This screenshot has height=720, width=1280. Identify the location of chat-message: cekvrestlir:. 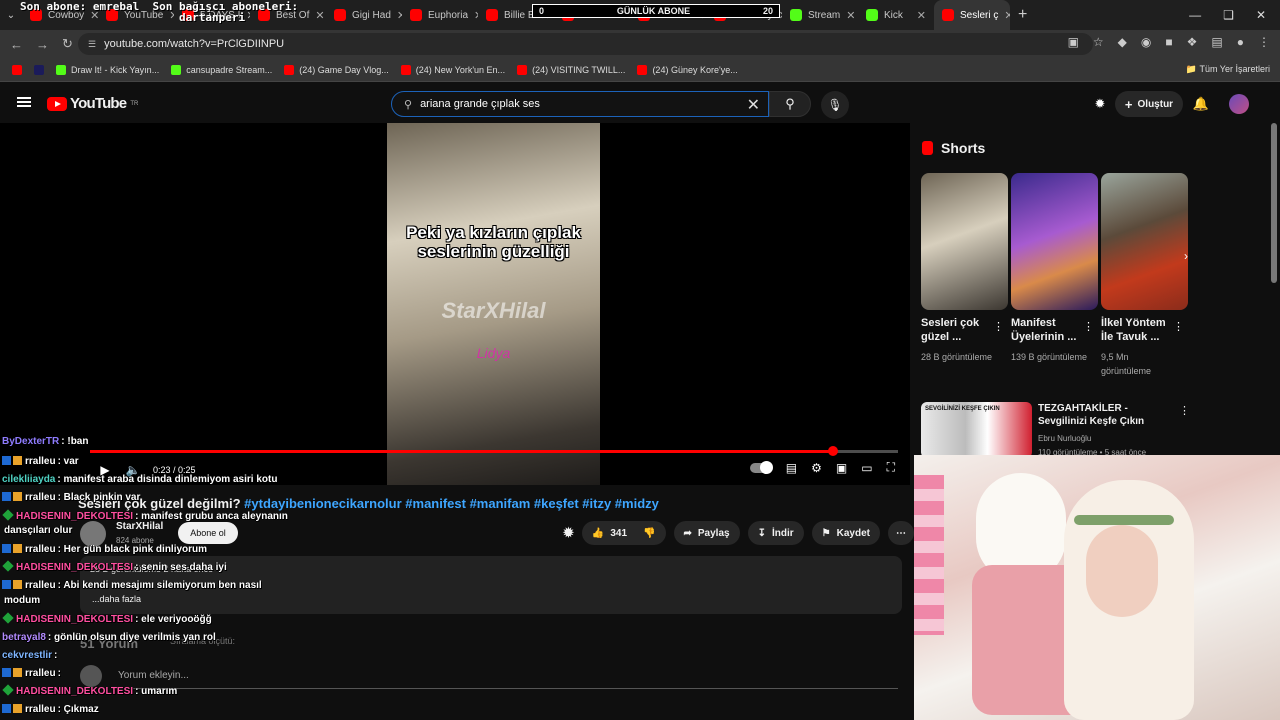
(29, 655).